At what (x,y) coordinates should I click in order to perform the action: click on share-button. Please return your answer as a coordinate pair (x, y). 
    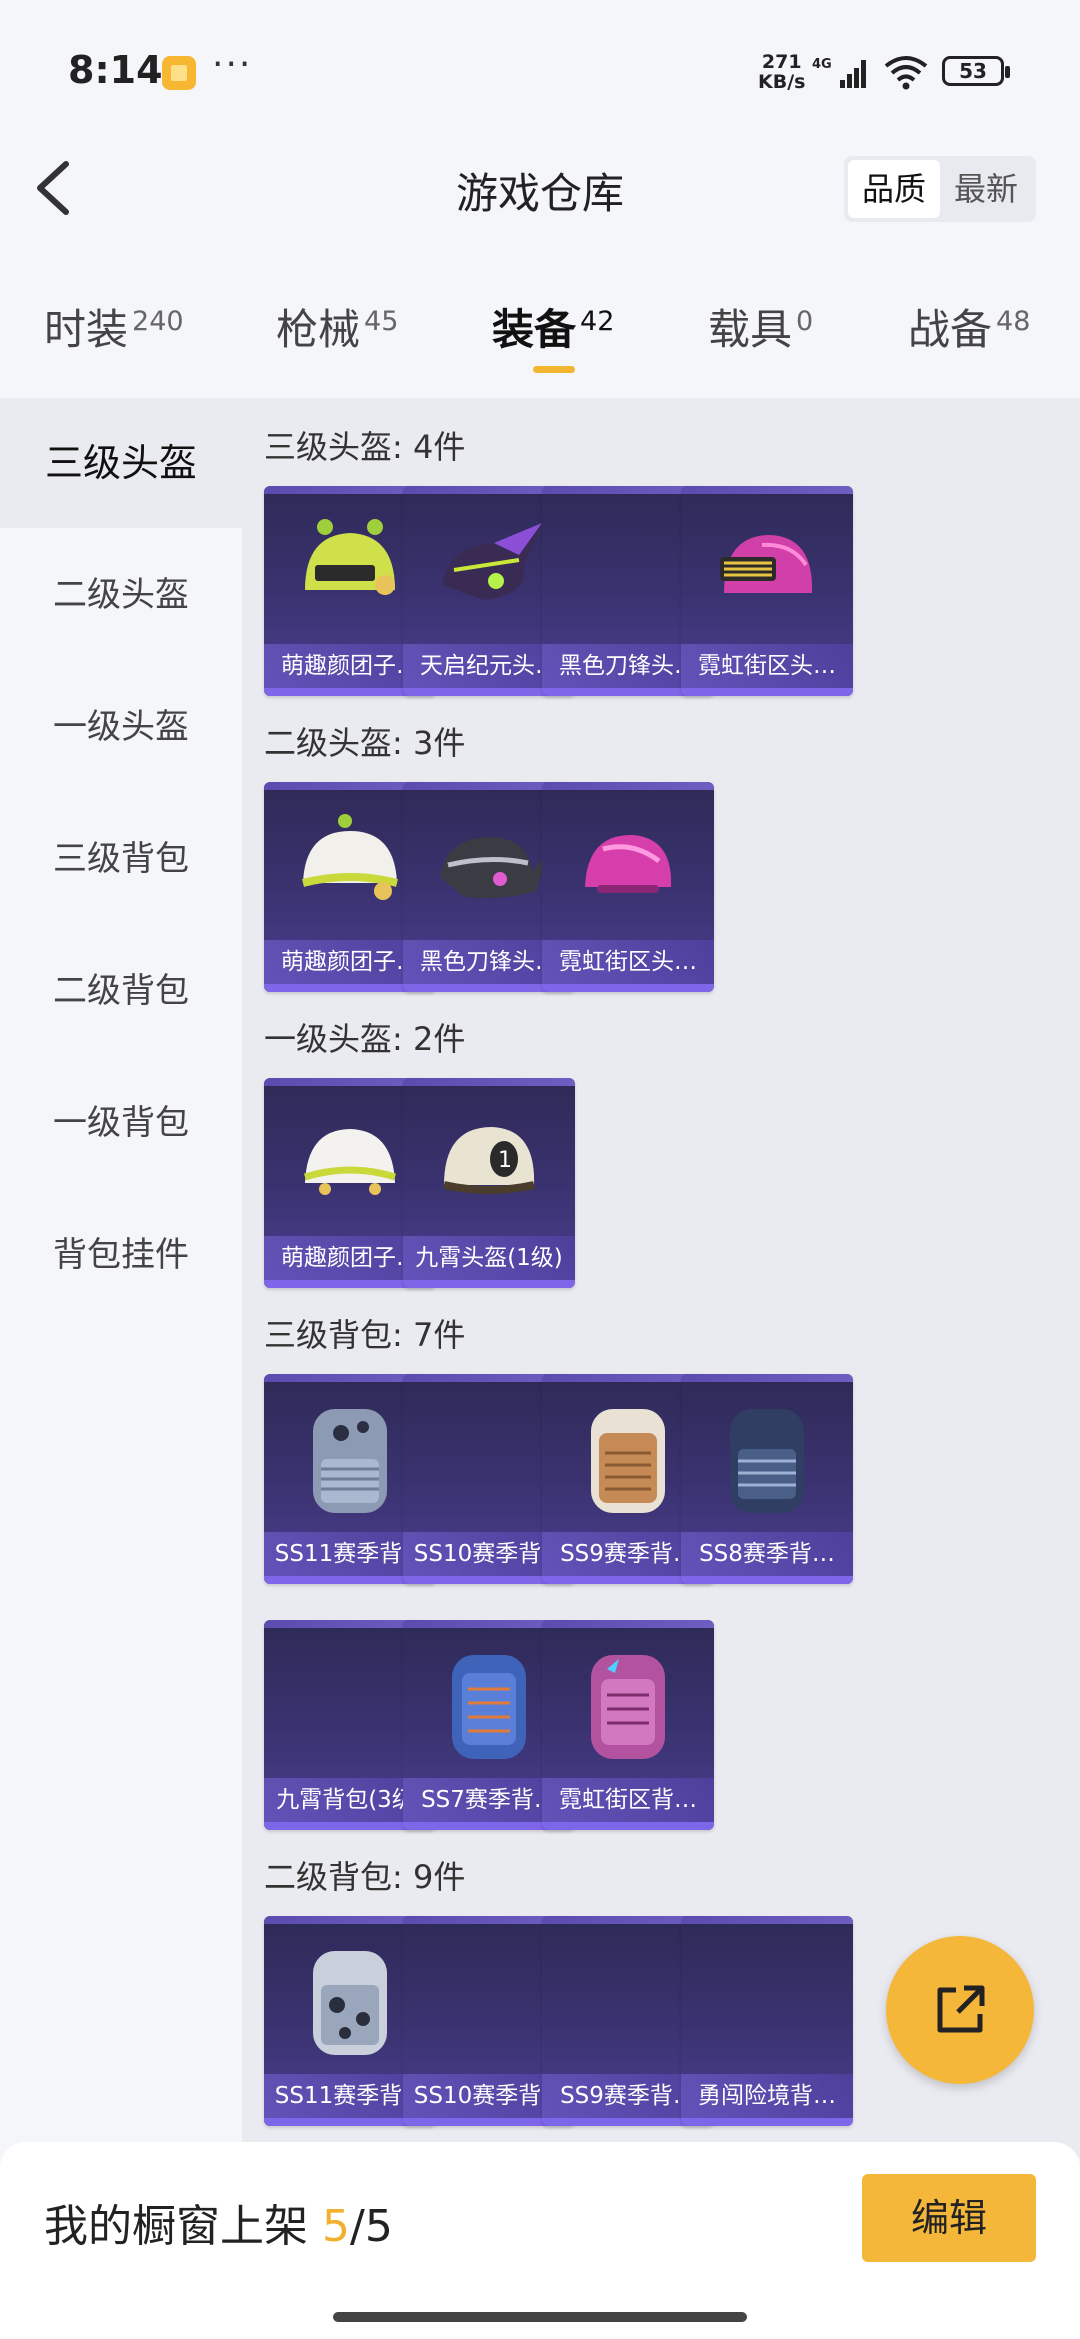
    Looking at the image, I should click on (960, 2010).